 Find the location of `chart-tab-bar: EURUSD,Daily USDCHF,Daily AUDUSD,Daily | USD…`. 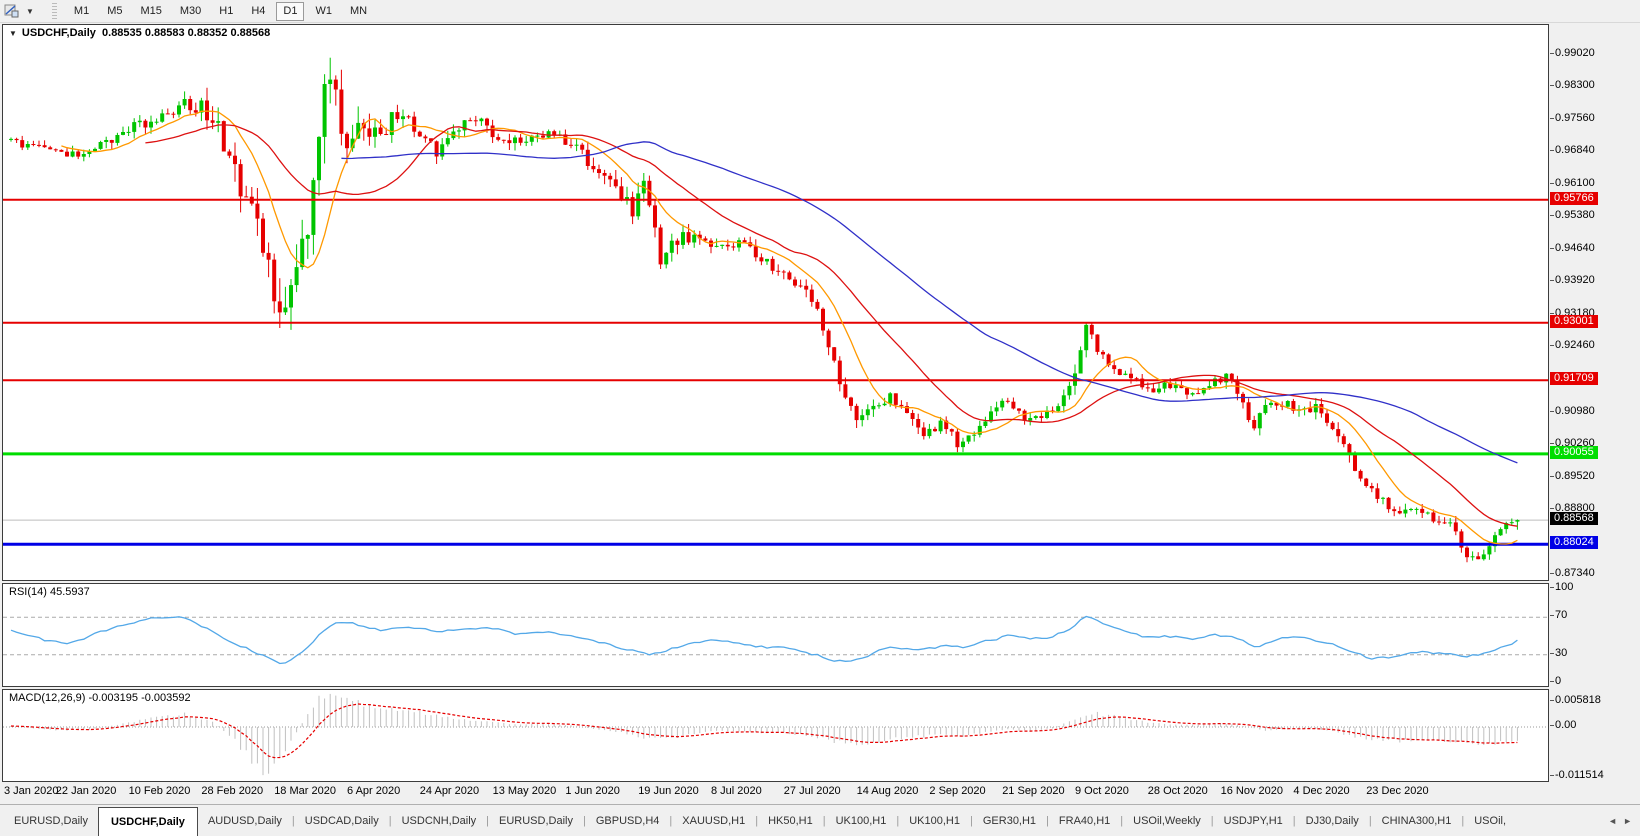

chart-tab-bar: EURUSD,Daily USDCHF,Daily AUDUSD,Daily | USD… is located at coordinates (820, 820).